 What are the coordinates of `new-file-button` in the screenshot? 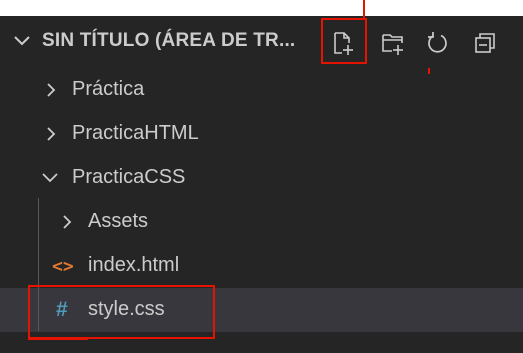 It's located at (343, 43).